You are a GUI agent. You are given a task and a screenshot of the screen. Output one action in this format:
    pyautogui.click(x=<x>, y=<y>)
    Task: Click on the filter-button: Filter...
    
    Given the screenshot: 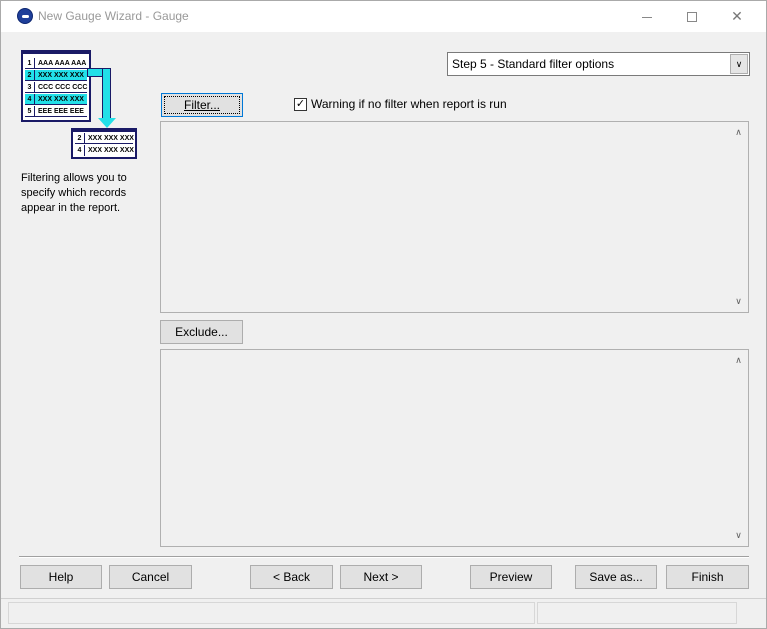 What is the action you would take?
    pyautogui.click(x=202, y=105)
    